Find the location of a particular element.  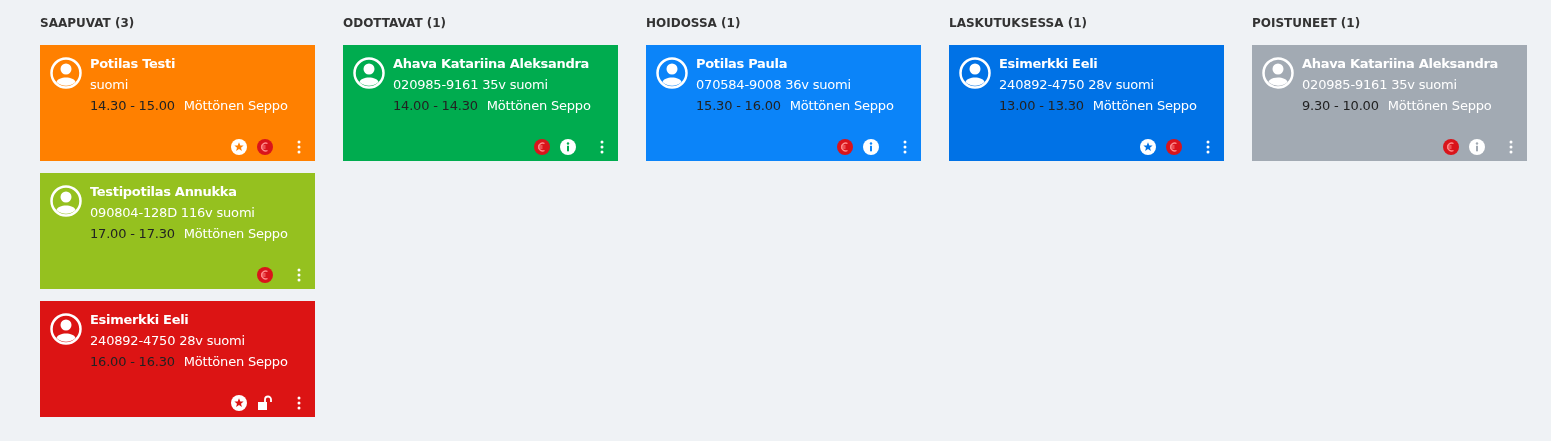

patient-name: Potilas Testi is located at coordinates (133, 64).